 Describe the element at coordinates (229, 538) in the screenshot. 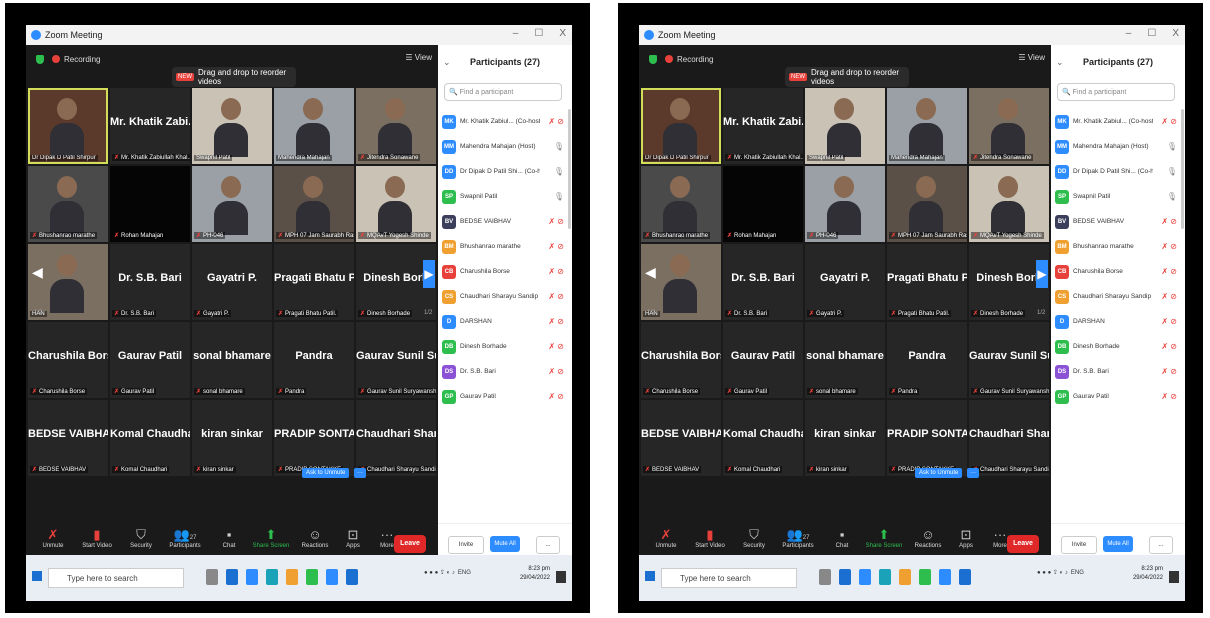

I see `chat-button: ▪ Chat` at that location.